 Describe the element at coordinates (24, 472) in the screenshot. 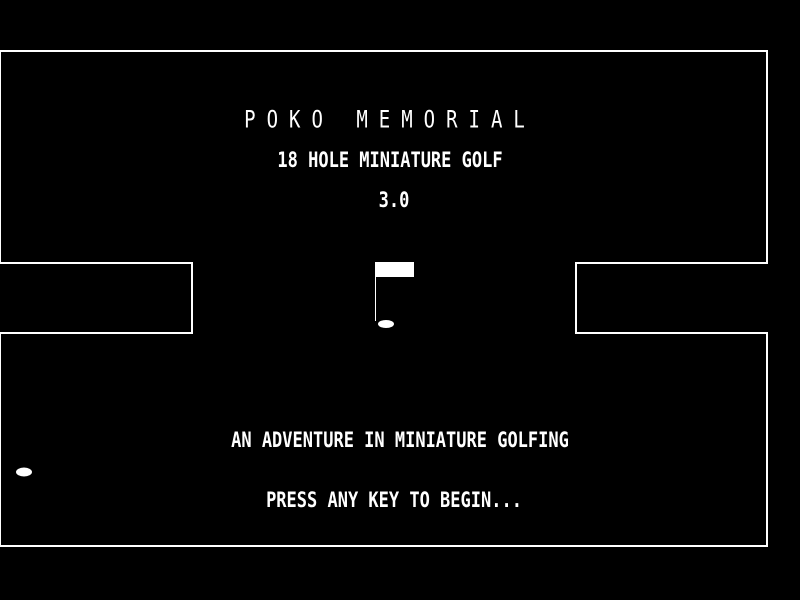

I see `golf-ball-icon` at that location.